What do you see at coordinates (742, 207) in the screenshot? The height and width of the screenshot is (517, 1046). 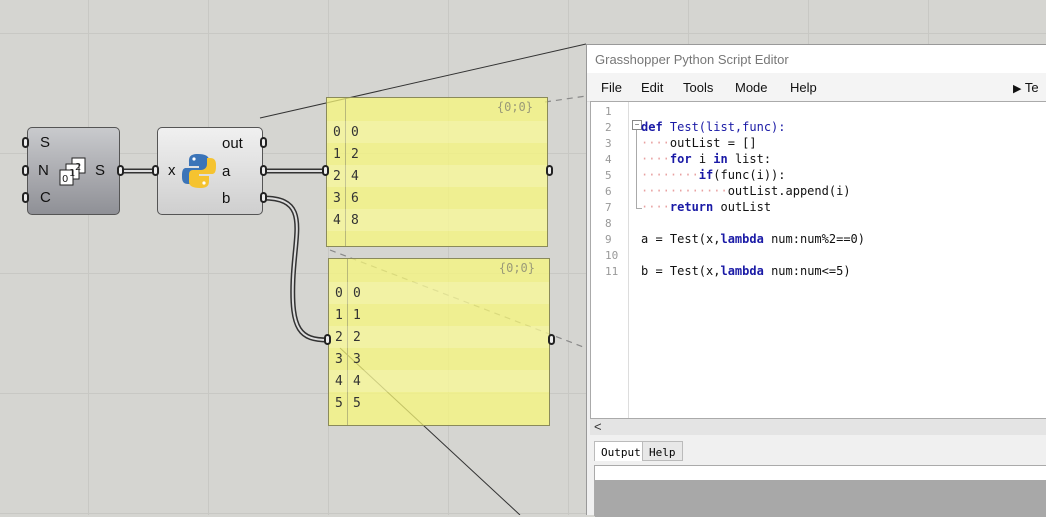 I see `code-text: outList` at bounding box center [742, 207].